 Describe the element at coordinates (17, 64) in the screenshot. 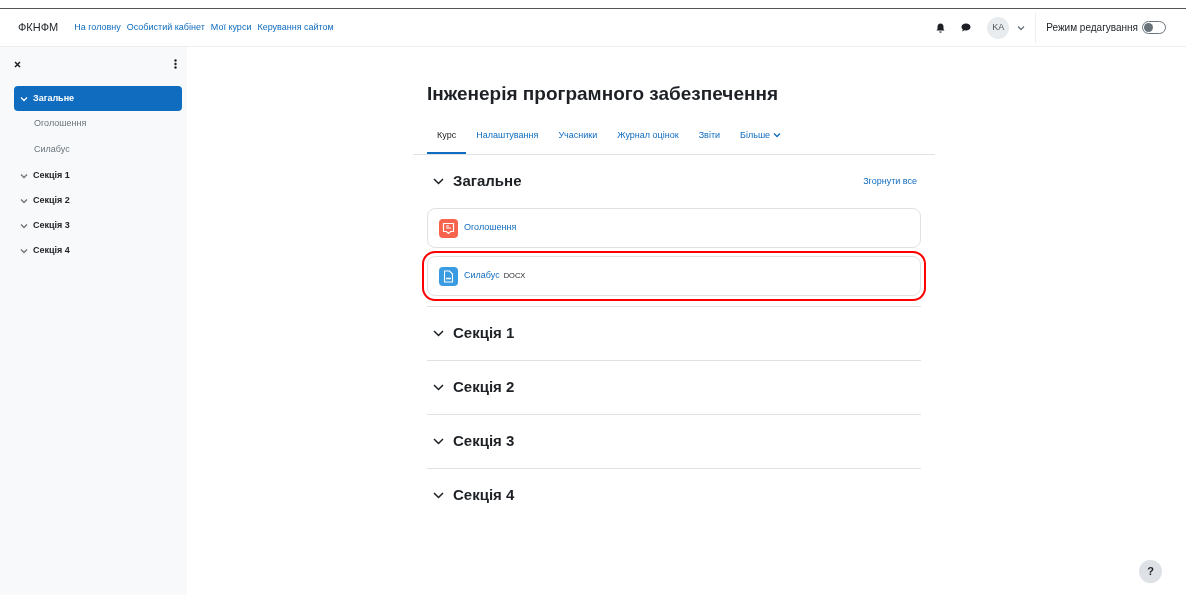

I see `close-icon` at that location.